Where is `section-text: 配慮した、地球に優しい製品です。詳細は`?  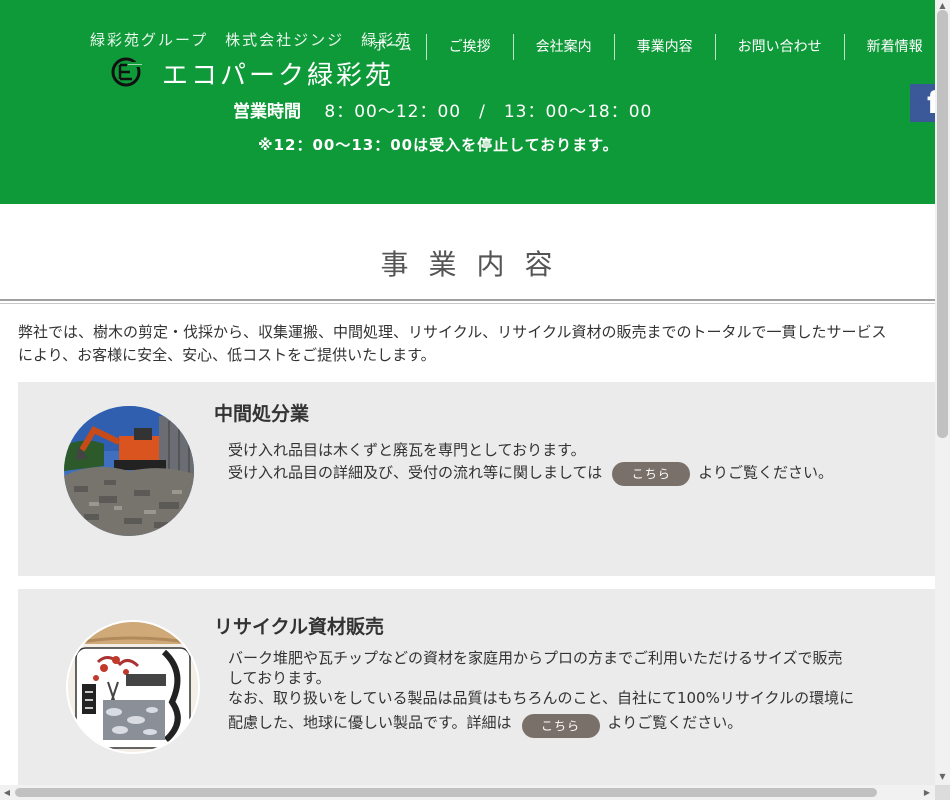
section-text: 配慮した、地球に優しい製品です。詳細は is located at coordinates (370, 722).